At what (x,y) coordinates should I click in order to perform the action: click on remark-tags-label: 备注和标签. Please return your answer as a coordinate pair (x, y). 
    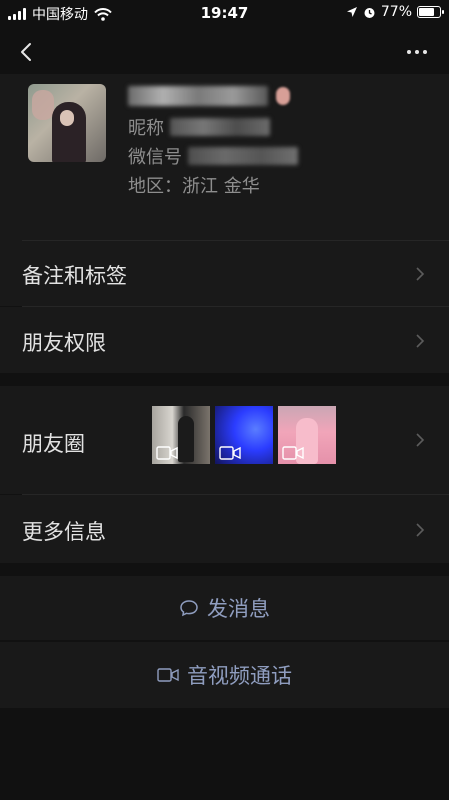
    Looking at the image, I should click on (74, 276).